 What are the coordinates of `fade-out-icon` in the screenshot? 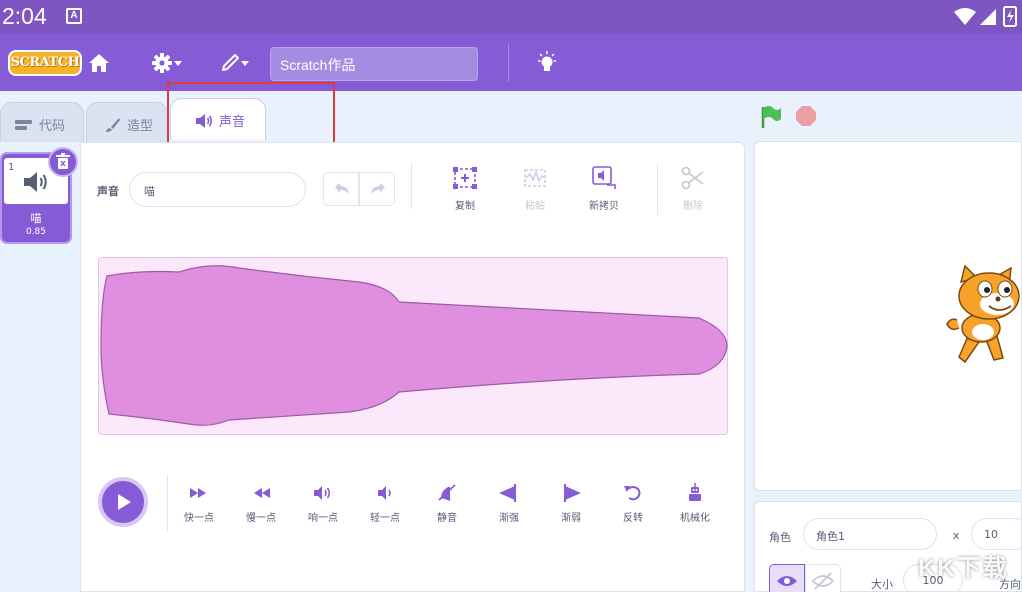 It's located at (572, 493).